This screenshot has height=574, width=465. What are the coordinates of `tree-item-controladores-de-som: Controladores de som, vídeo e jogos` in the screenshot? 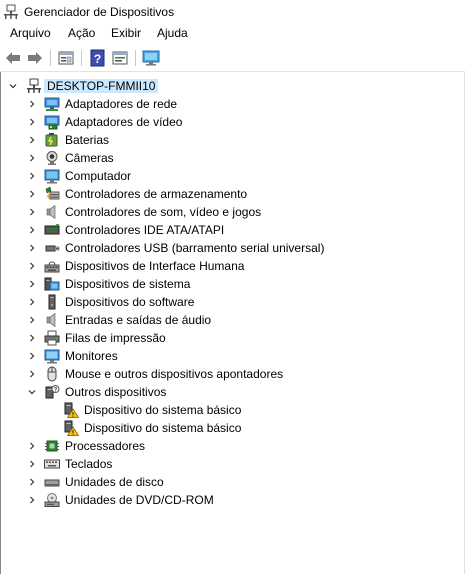 It's located at (232, 212).